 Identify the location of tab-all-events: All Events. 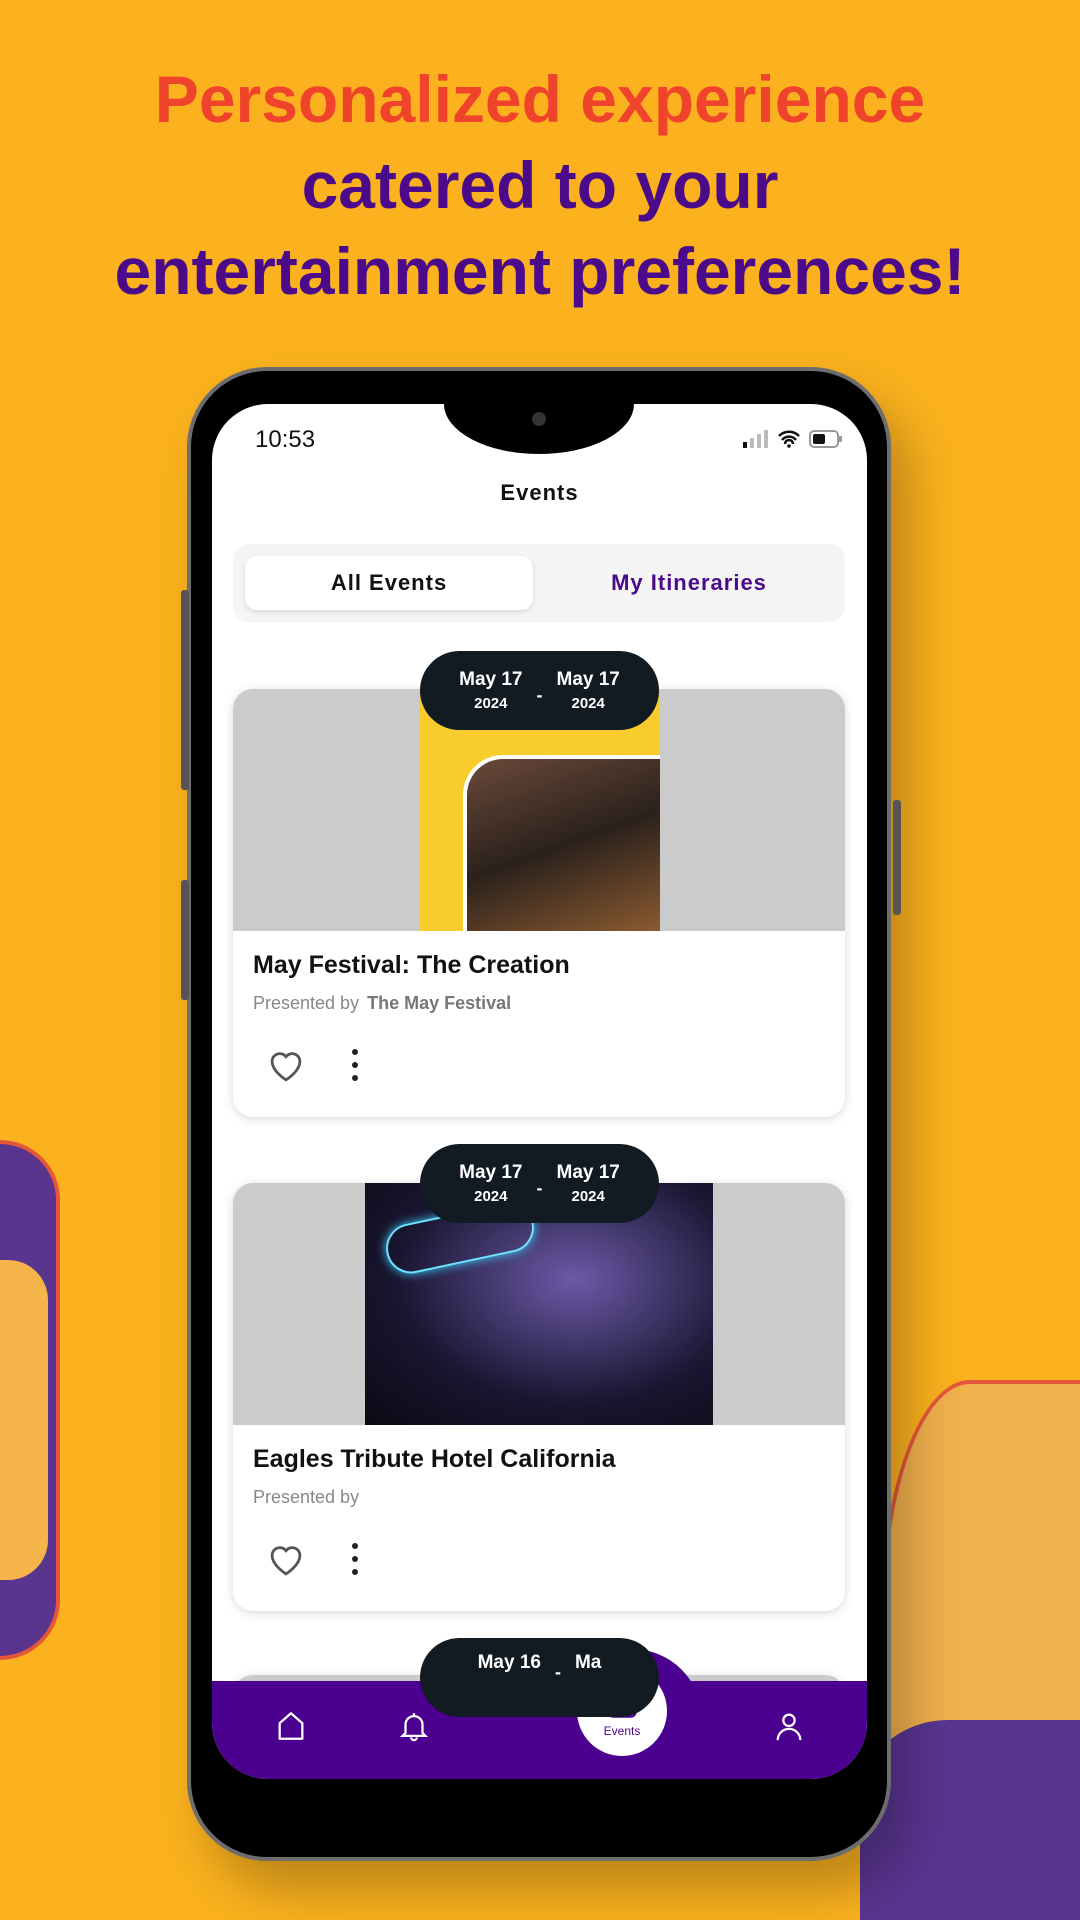
(389, 583).